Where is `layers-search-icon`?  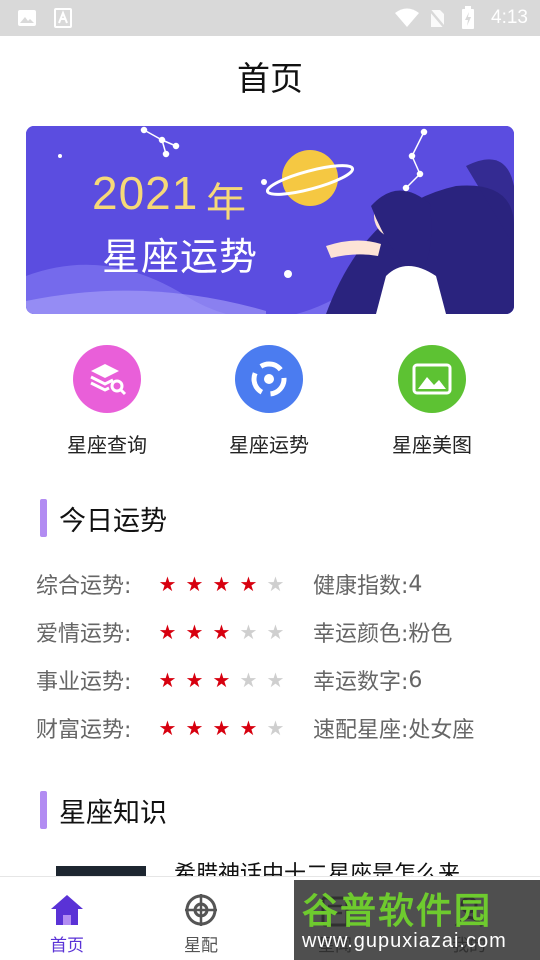
layers-search-icon is located at coordinates (107, 379).